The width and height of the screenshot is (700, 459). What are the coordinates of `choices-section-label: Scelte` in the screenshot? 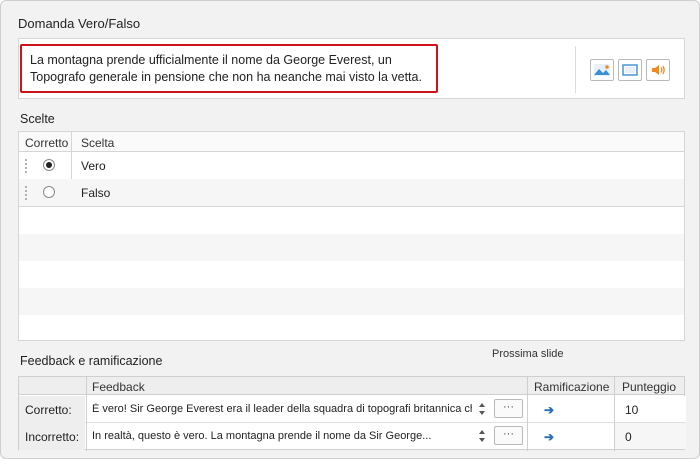 It's located at (37, 119).